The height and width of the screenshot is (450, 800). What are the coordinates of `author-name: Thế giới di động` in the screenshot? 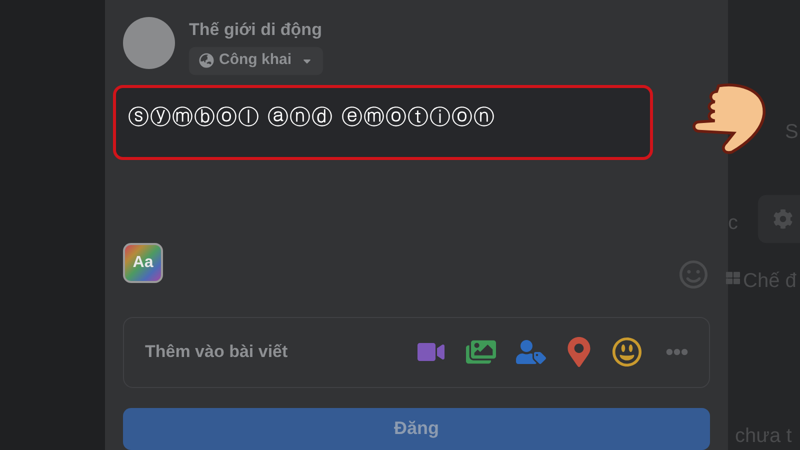 It's located at (256, 30).